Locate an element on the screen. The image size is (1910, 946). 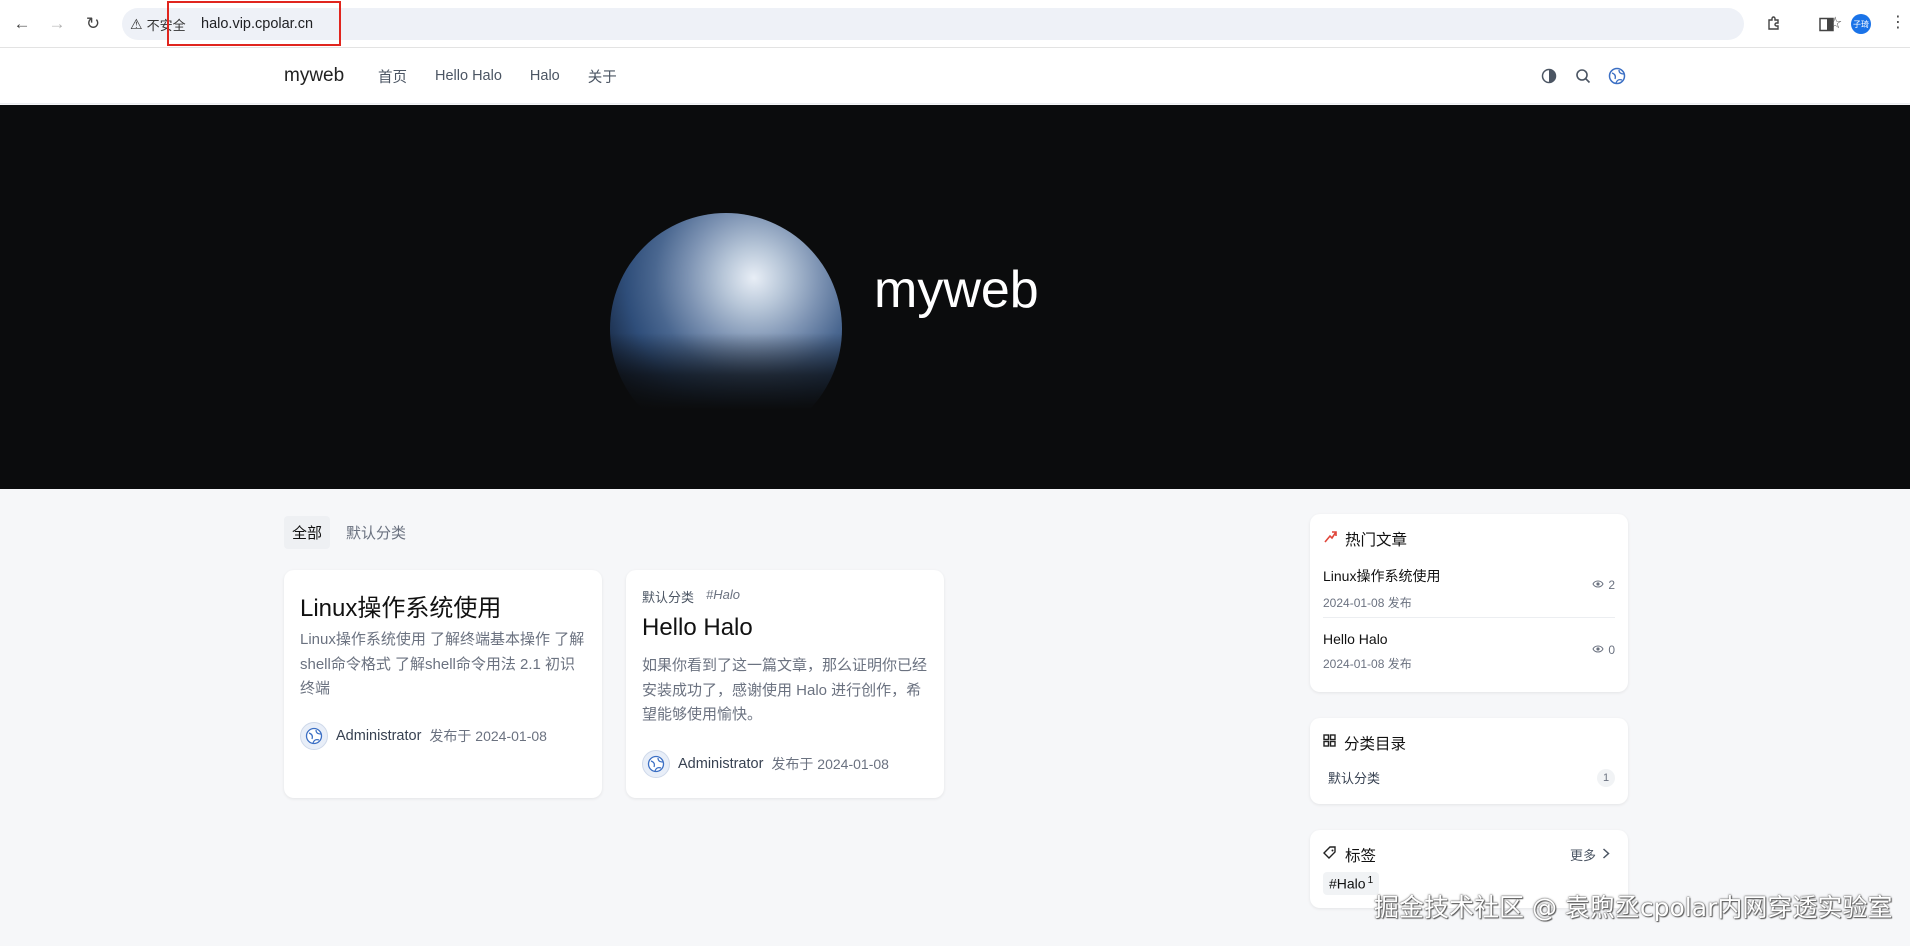
nav-item-halo: Halo is located at coordinates (545, 76).